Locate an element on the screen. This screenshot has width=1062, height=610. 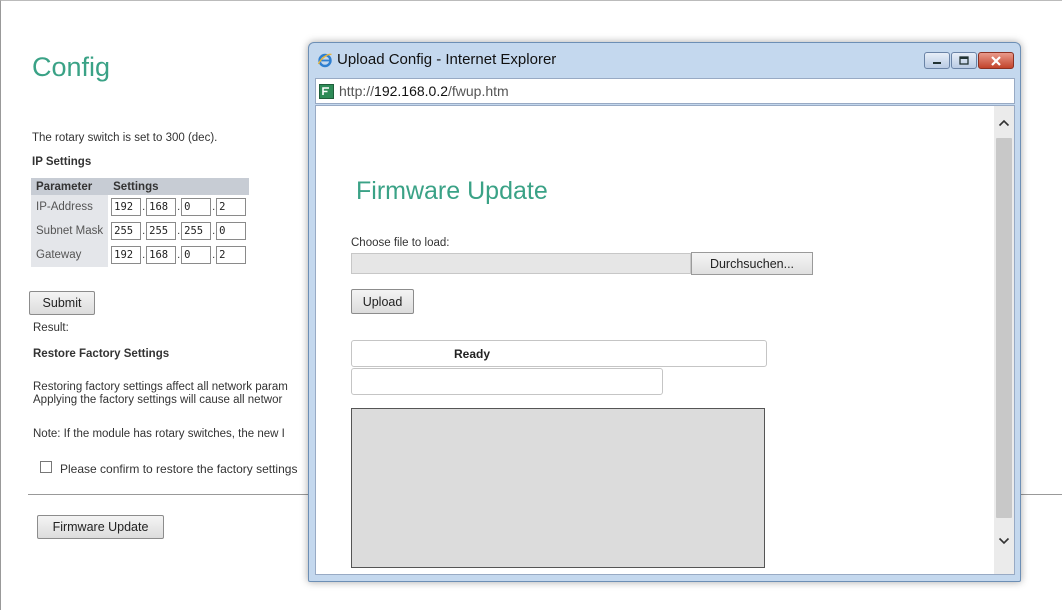
upload-button: Upload is located at coordinates (382, 301).